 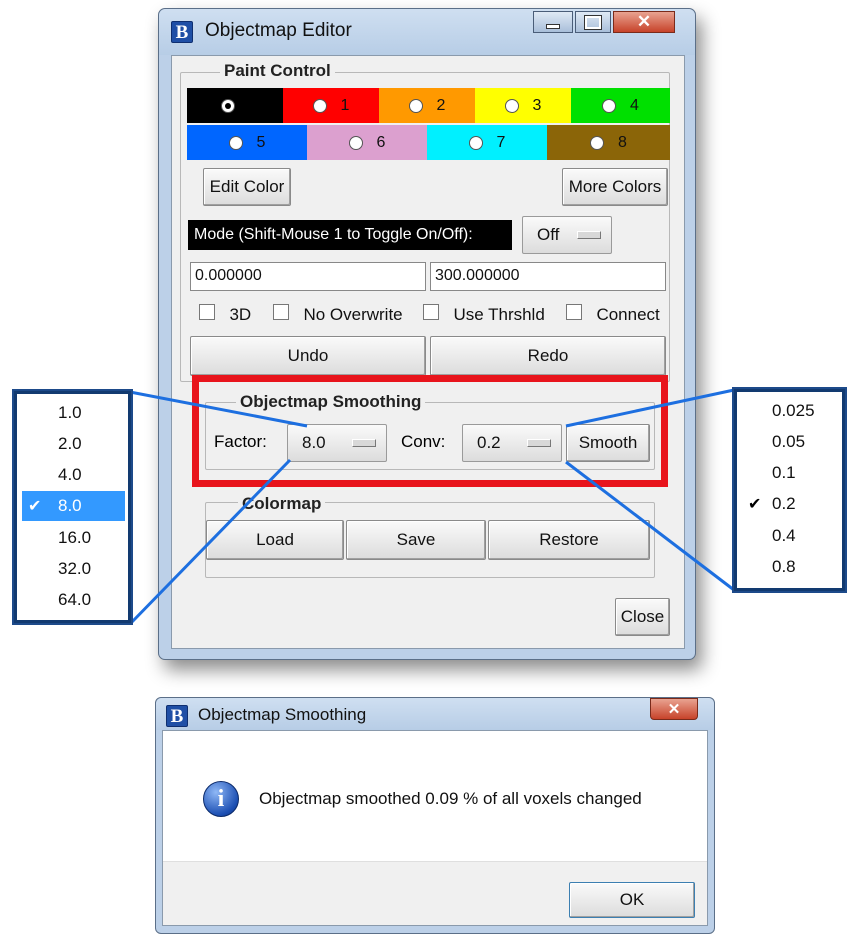 I want to click on dialog-close-button: ✕, so click(x=674, y=709).